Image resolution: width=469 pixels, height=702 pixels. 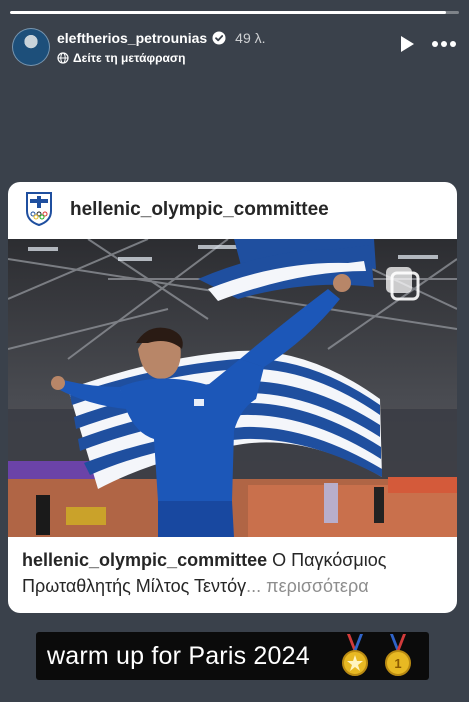 I want to click on post-account-name: hellenic_olympic_committee, so click(x=199, y=210).